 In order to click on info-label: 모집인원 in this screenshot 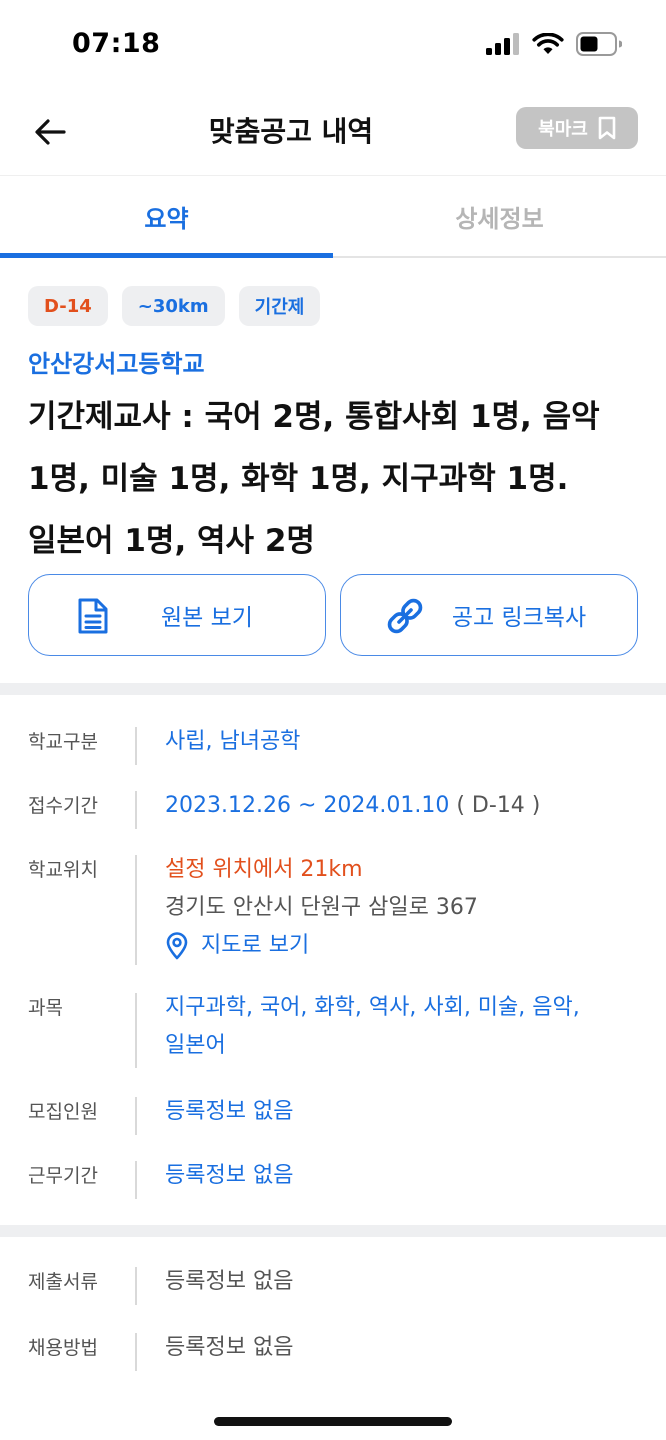, I will do `click(63, 1112)`.